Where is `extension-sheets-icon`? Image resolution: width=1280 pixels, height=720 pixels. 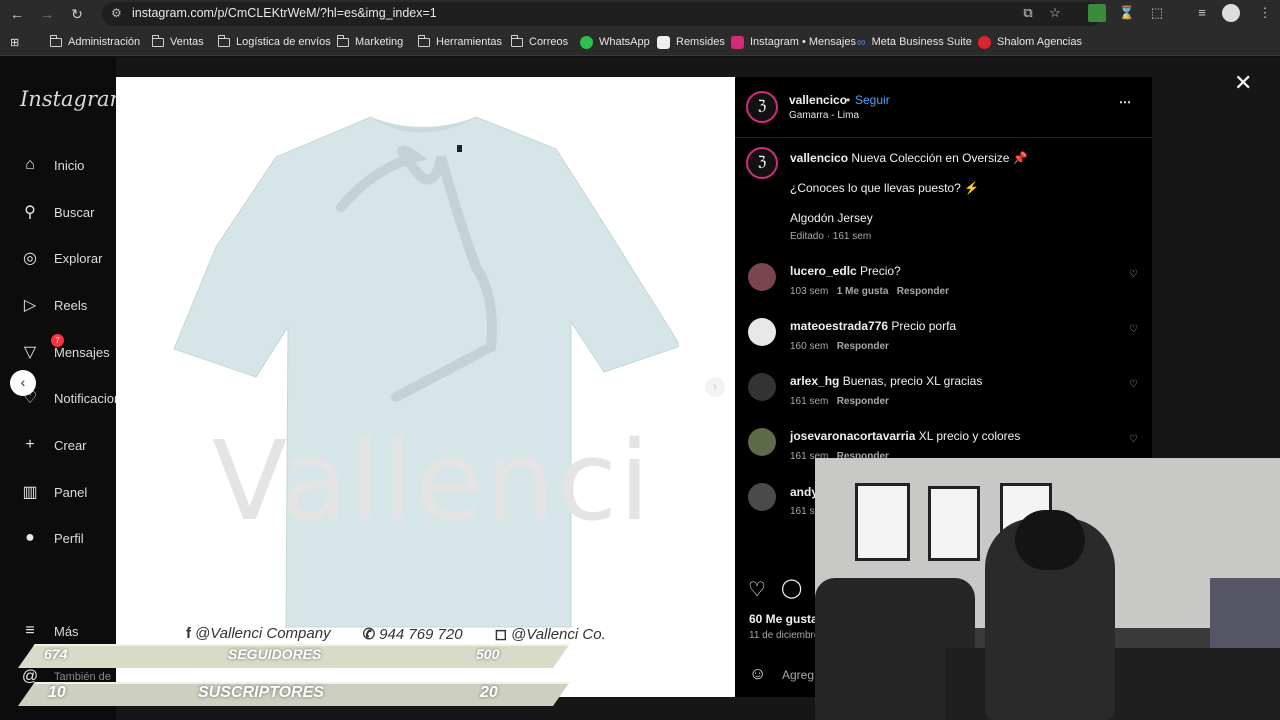 extension-sheets-icon is located at coordinates (1097, 13).